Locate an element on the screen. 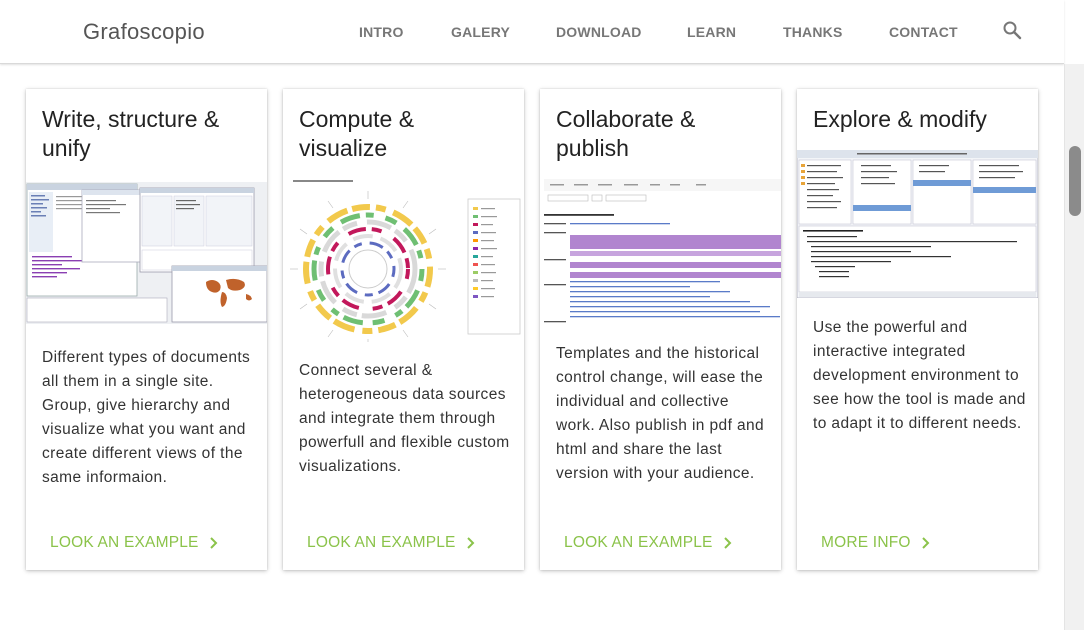 The height and width of the screenshot is (630, 1084). page-scrollbar is located at coordinates (1074, 347).